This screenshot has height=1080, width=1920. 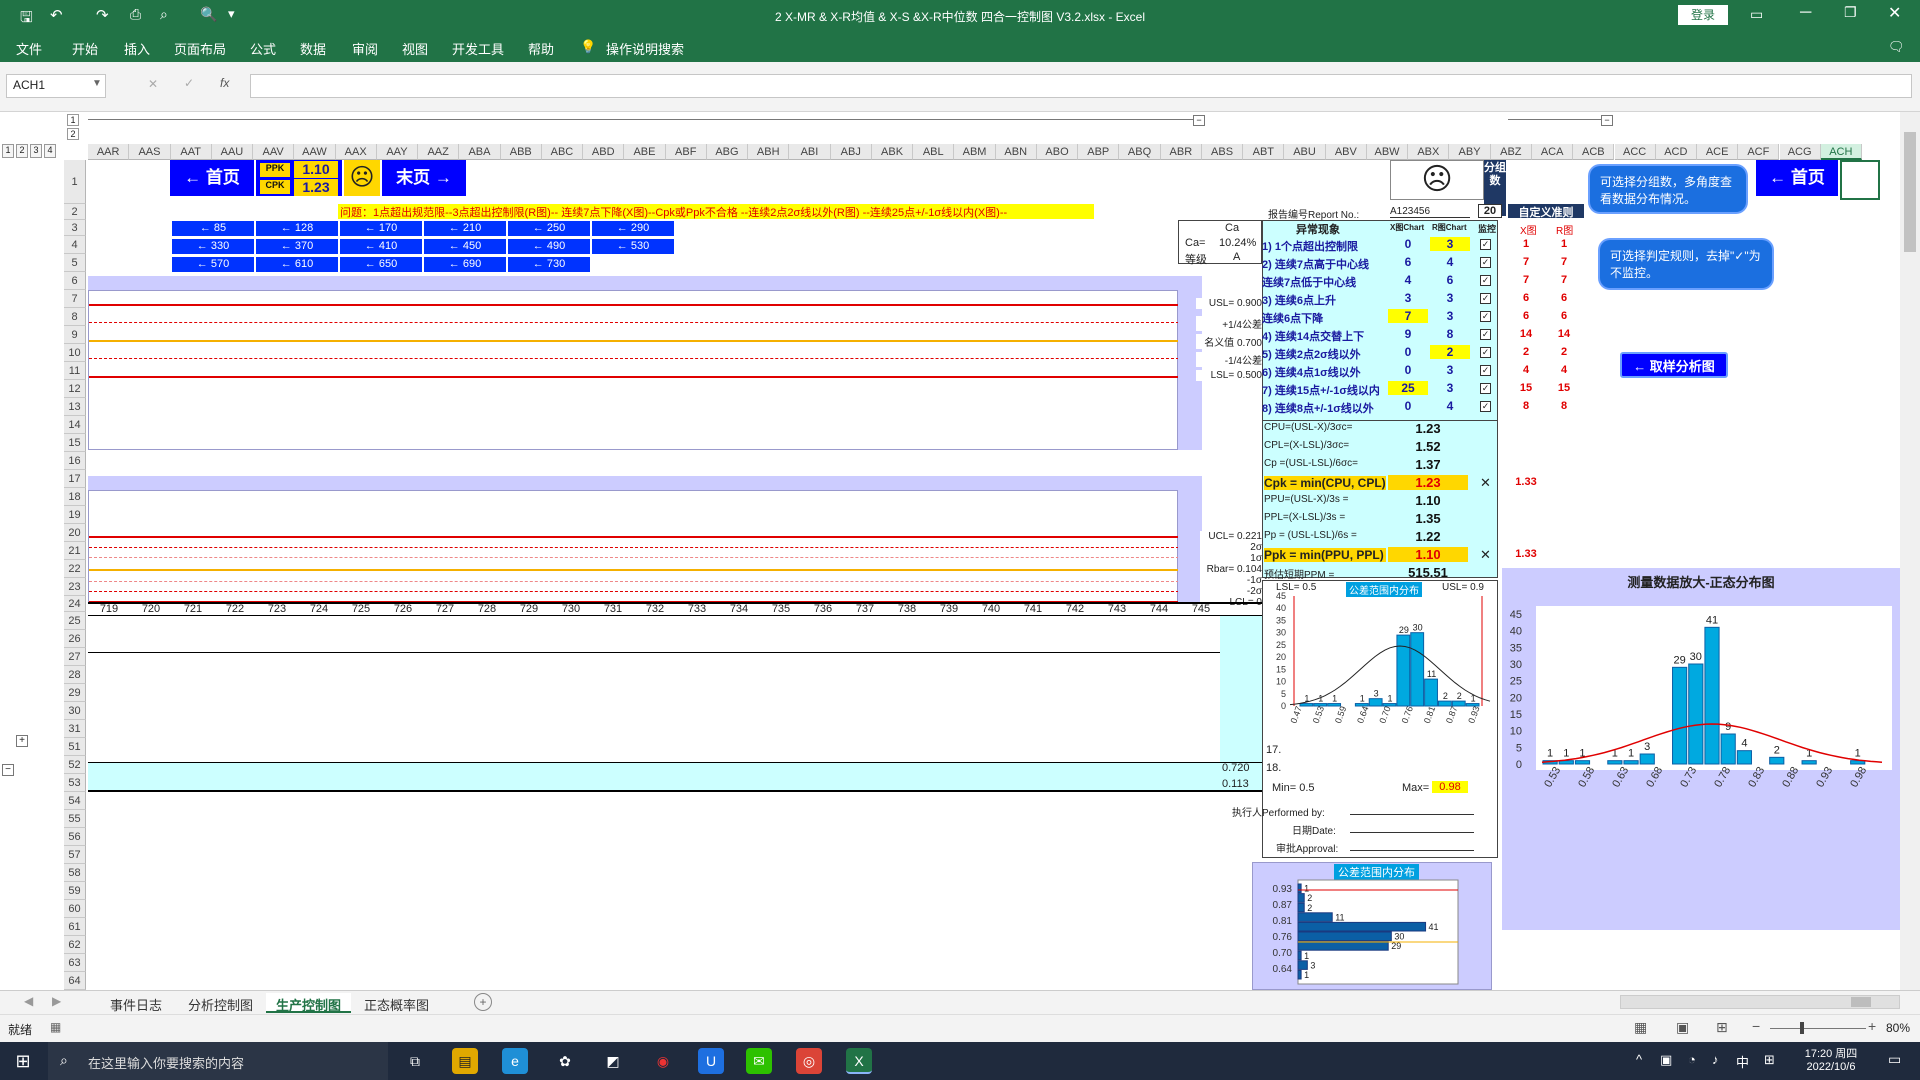 What do you see at coordinates (29, 48) in the screenshot?
I see `tab-file: 文件` at bounding box center [29, 48].